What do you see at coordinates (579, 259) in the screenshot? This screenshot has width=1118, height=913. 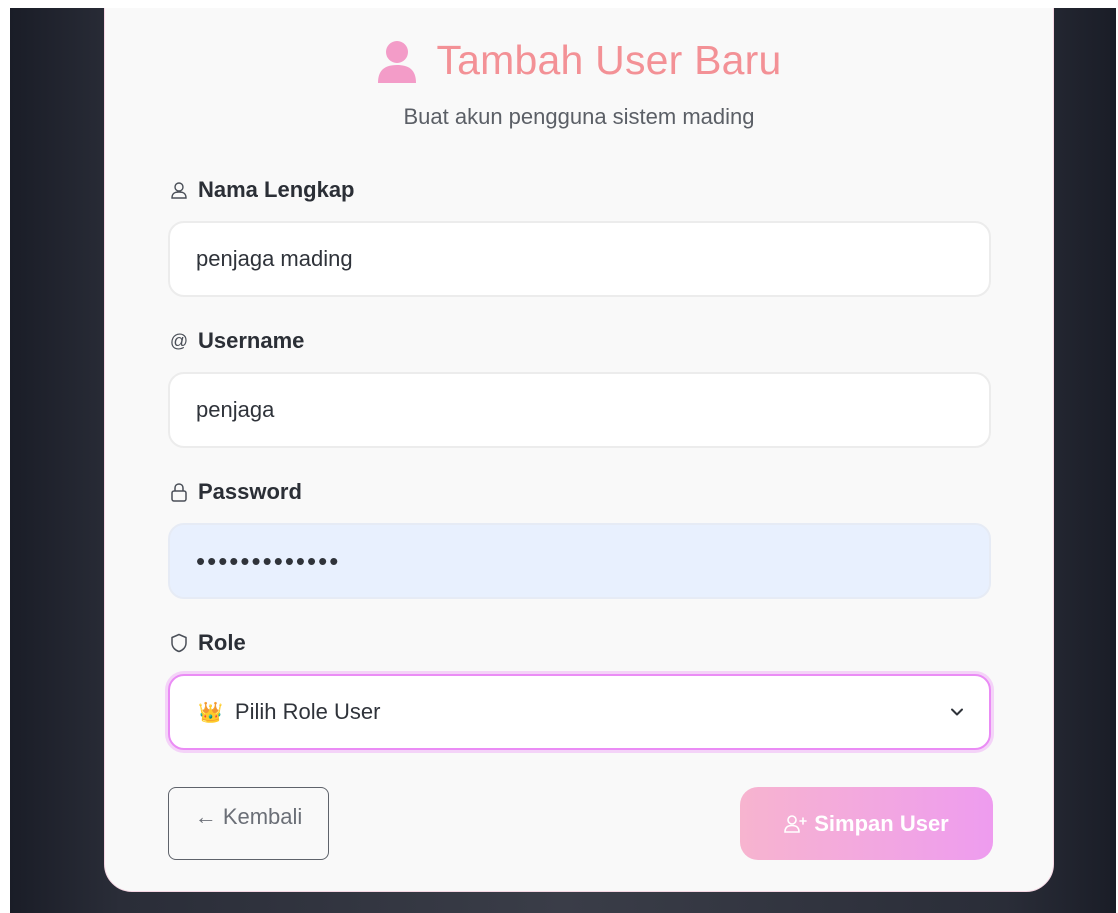 I see `nama-lengkap-input: penjaga mading` at bounding box center [579, 259].